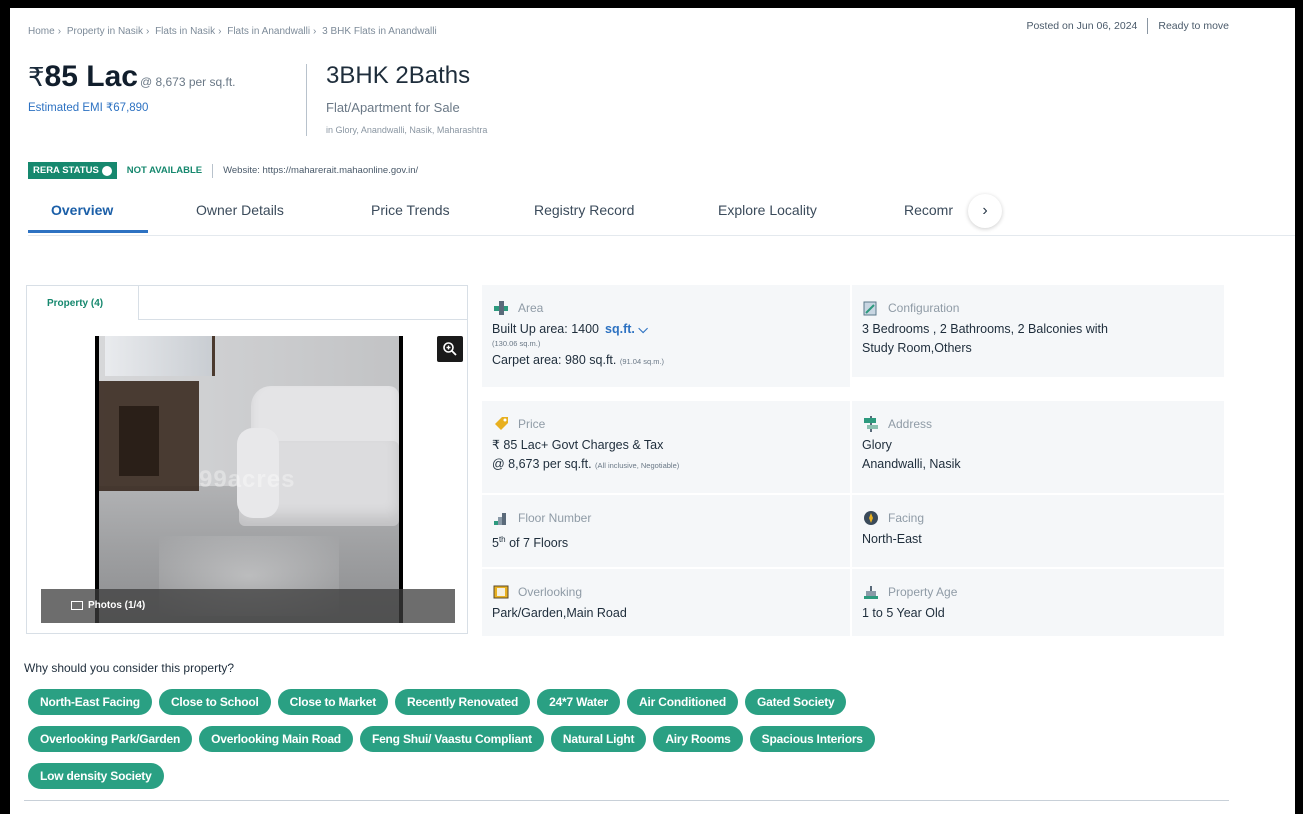  What do you see at coordinates (96, 776) in the screenshot?
I see `highlight-chip: Low density Society` at bounding box center [96, 776].